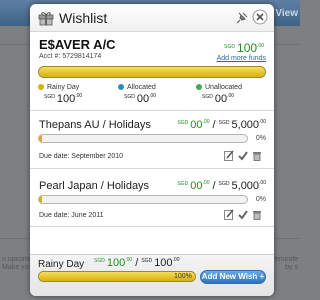 Image resolution: width=320 pixels, height=300 pixels. I want to click on gift-icon, so click(46, 19).